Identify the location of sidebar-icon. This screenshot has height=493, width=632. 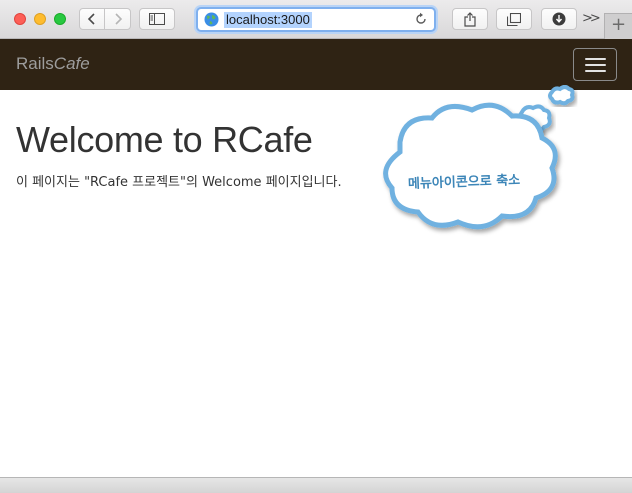
(157, 19).